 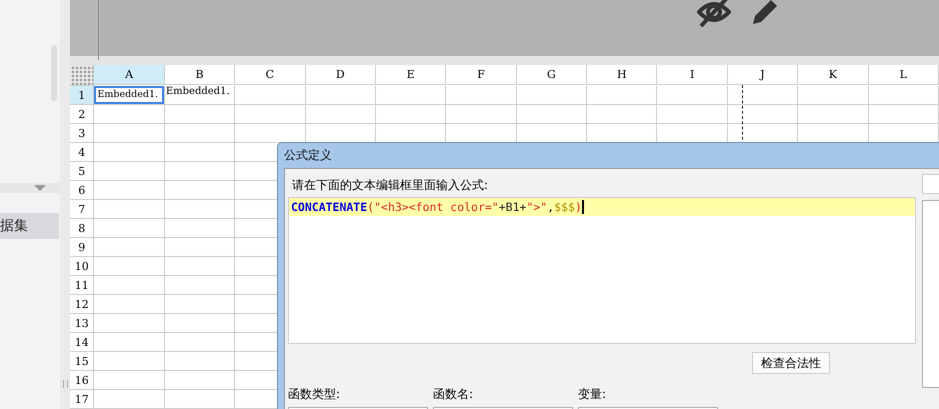 What do you see at coordinates (82, 171) in the screenshot?
I see `row-header: 5` at bounding box center [82, 171].